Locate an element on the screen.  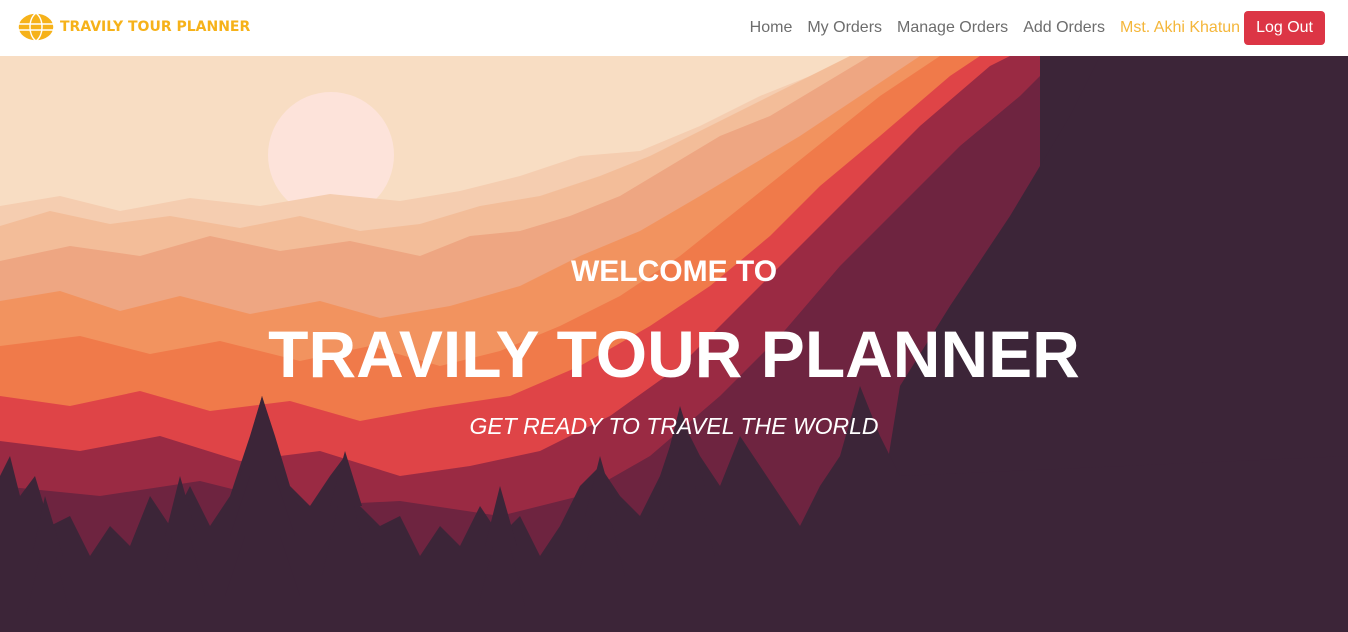
brand-name: TRAVILY TOUR PLANNER is located at coordinates (155, 27).